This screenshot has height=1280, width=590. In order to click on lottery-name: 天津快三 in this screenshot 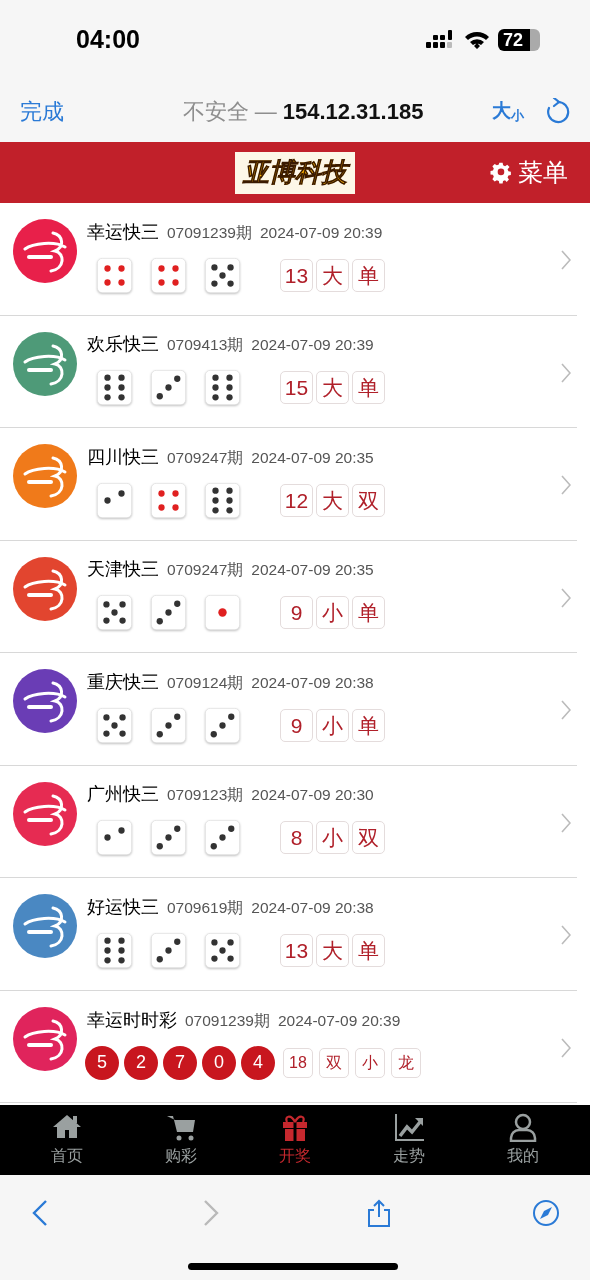, I will do `click(123, 570)`.